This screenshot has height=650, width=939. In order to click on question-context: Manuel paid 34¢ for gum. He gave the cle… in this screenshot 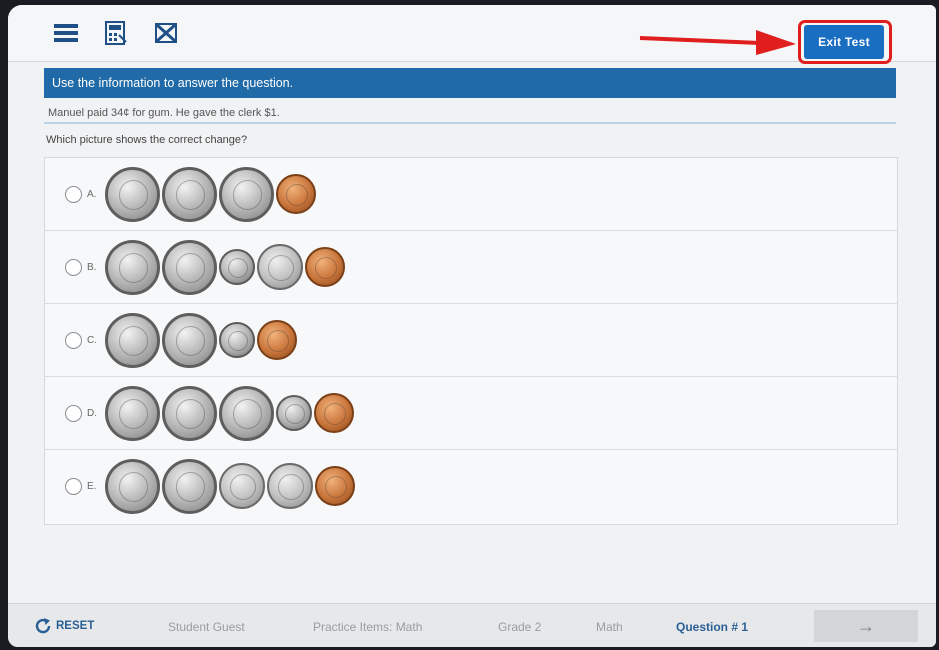, I will do `click(470, 113)`.